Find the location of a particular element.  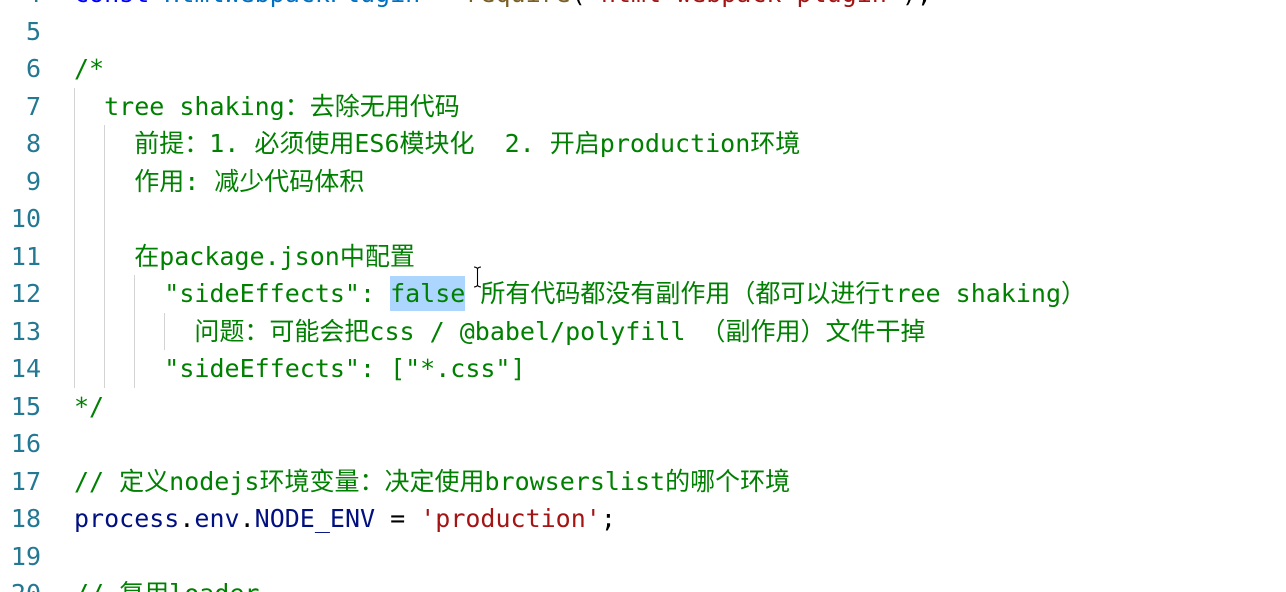

line-number: 9 is located at coordinates (20, 182).